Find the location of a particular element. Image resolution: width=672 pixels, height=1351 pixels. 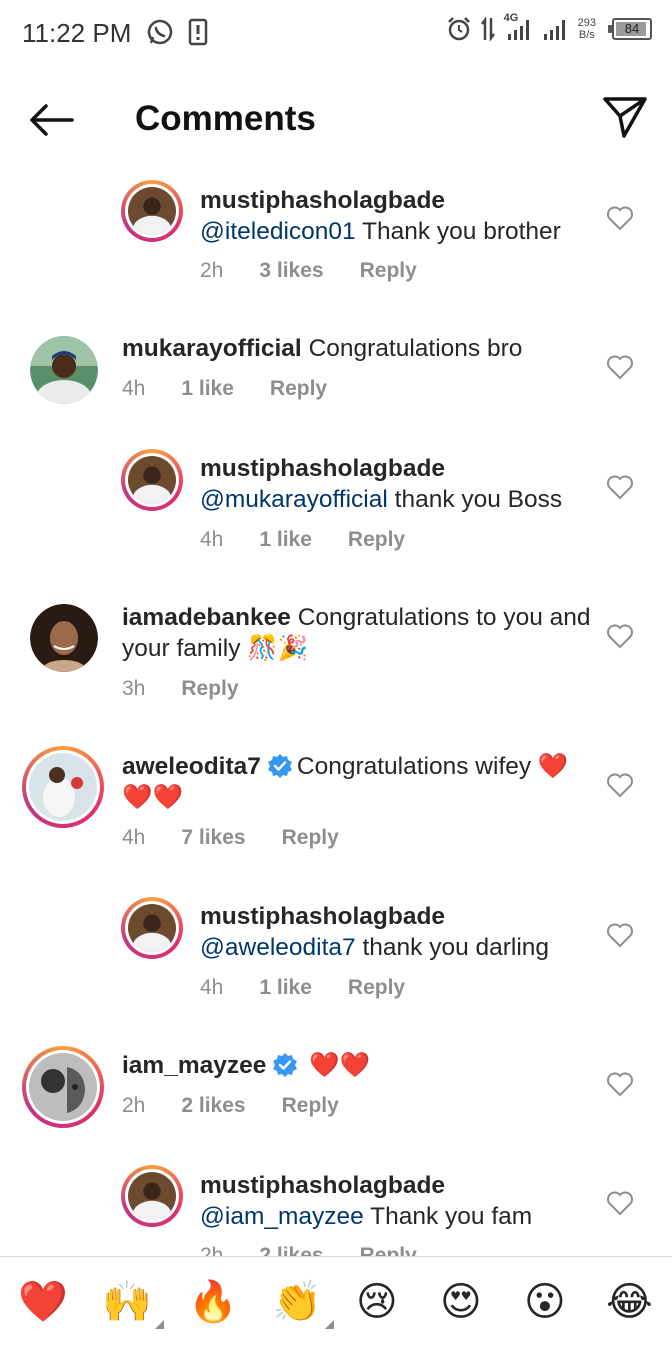

comment-username: aweleodita7 is located at coordinates (191, 766).